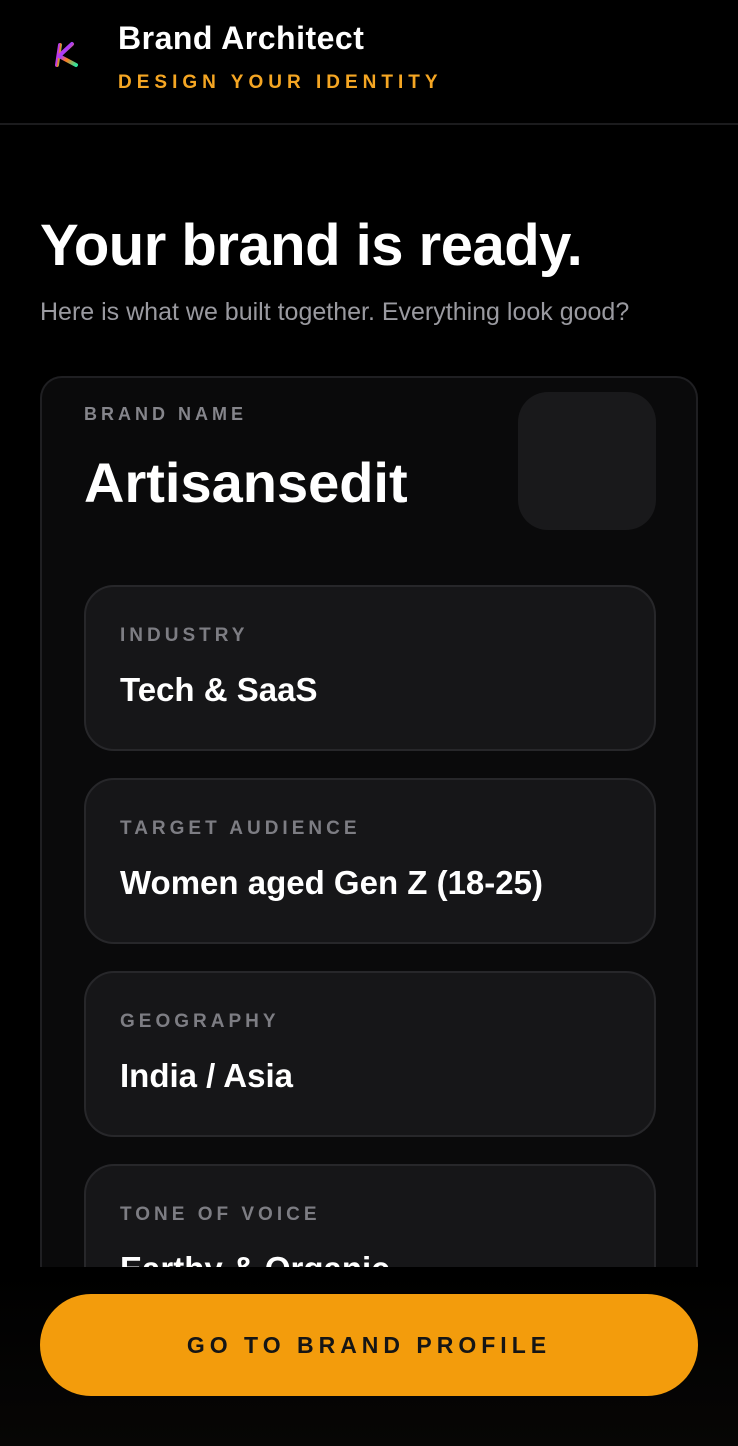 The height and width of the screenshot is (1446, 738). Describe the element at coordinates (370, 1054) in the screenshot. I see `geography-field: GEOGRAPHY India / Asia` at that location.